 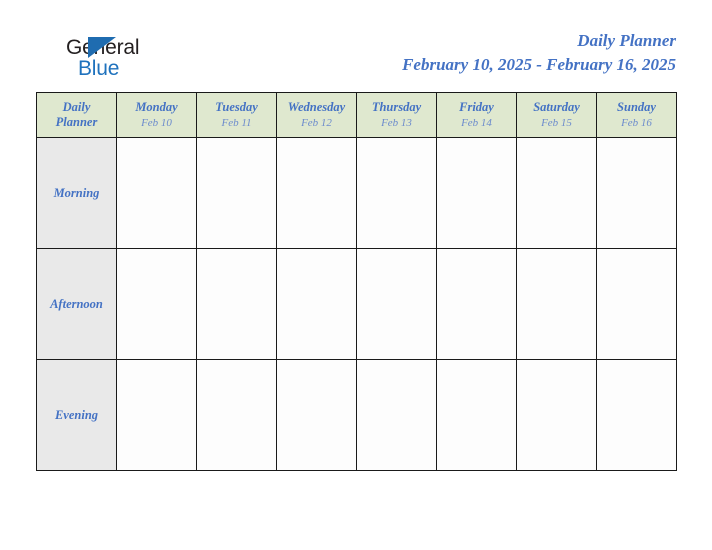 I want to click on slot-morning-sunday, so click(x=636, y=193).